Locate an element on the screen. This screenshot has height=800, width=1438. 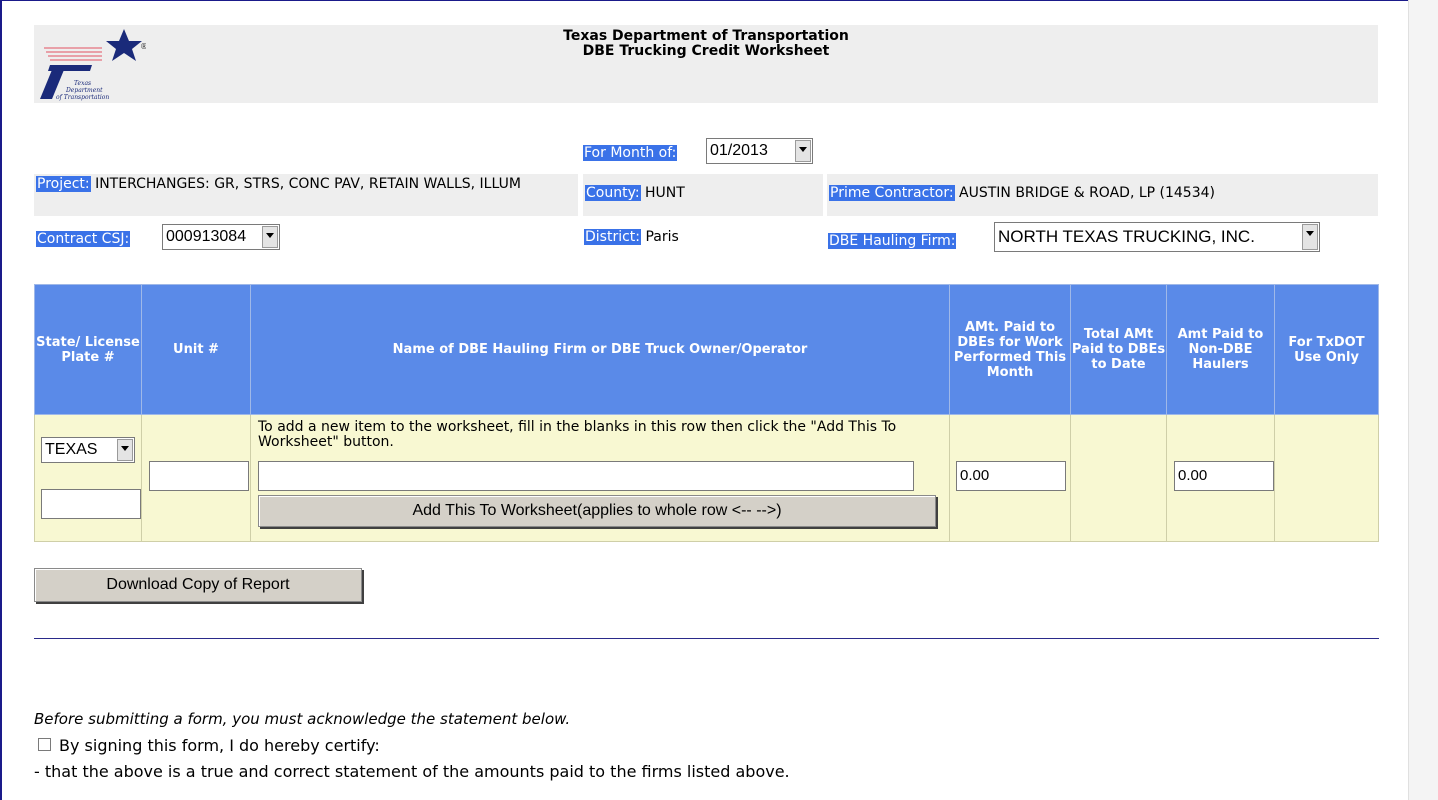
district-value: Paris is located at coordinates (662, 237).